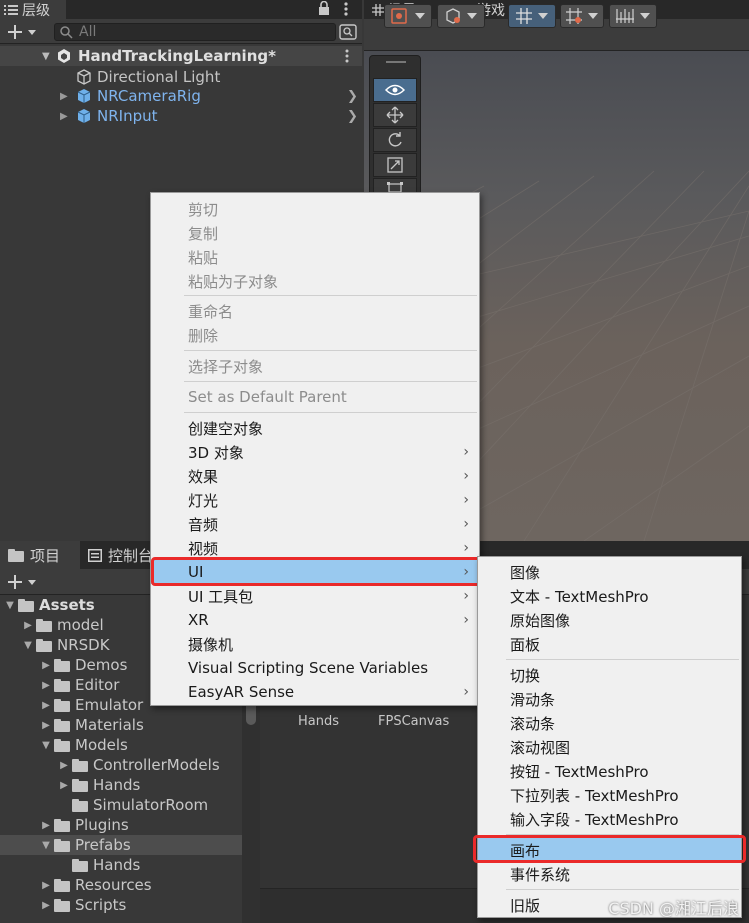 The width and height of the screenshot is (749, 923). I want to click on hierarchy-item-nrinput: ▶ NRInput, so click(108, 116).